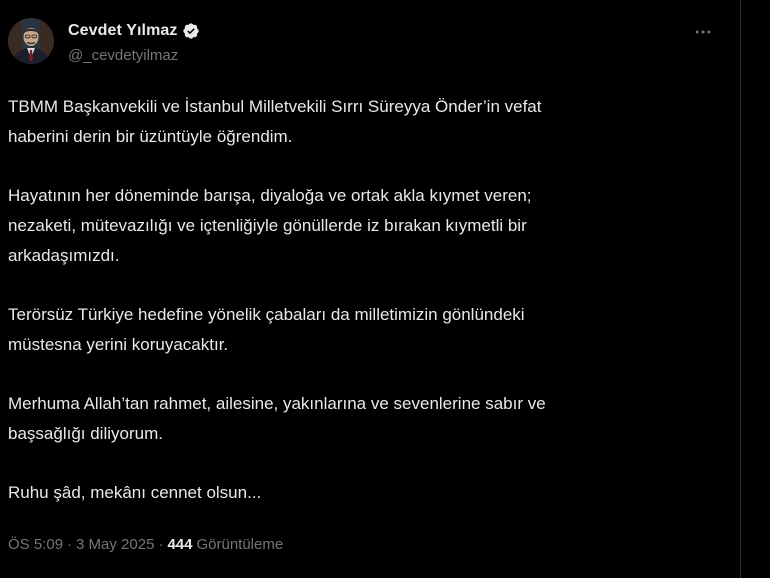 The image size is (770, 578). Describe the element at coordinates (180, 544) in the screenshot. I see `views-count: 444` at that location.